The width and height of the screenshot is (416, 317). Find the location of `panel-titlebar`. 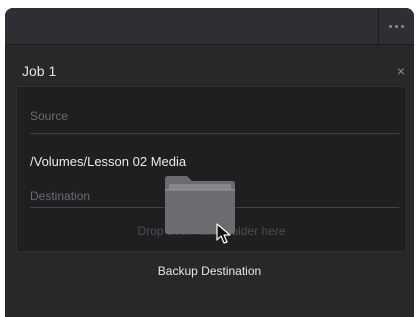

panel-titlebar is located at coordinates (209, 26).